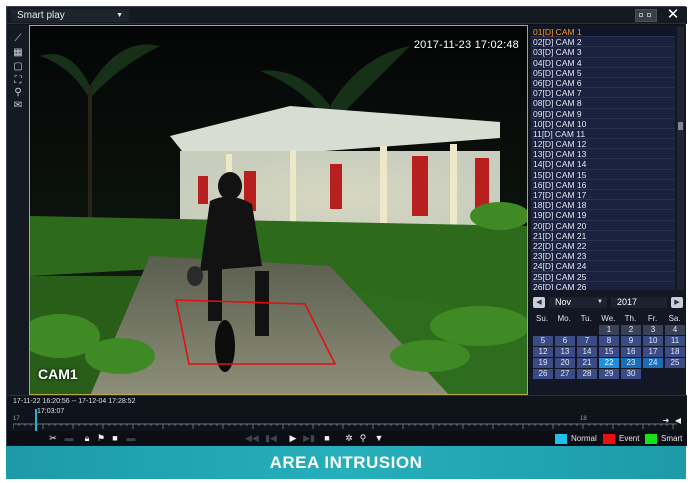  Describe the element at coordinates (543, 352) in the screenshot. I see `calendar-day: 12` at that location.